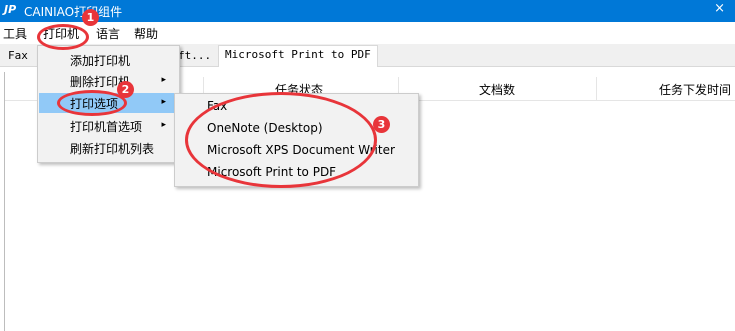 The width and height of the screenshot is (735, 331). I want to click on tab-fax: Fax, so click(18, 56).